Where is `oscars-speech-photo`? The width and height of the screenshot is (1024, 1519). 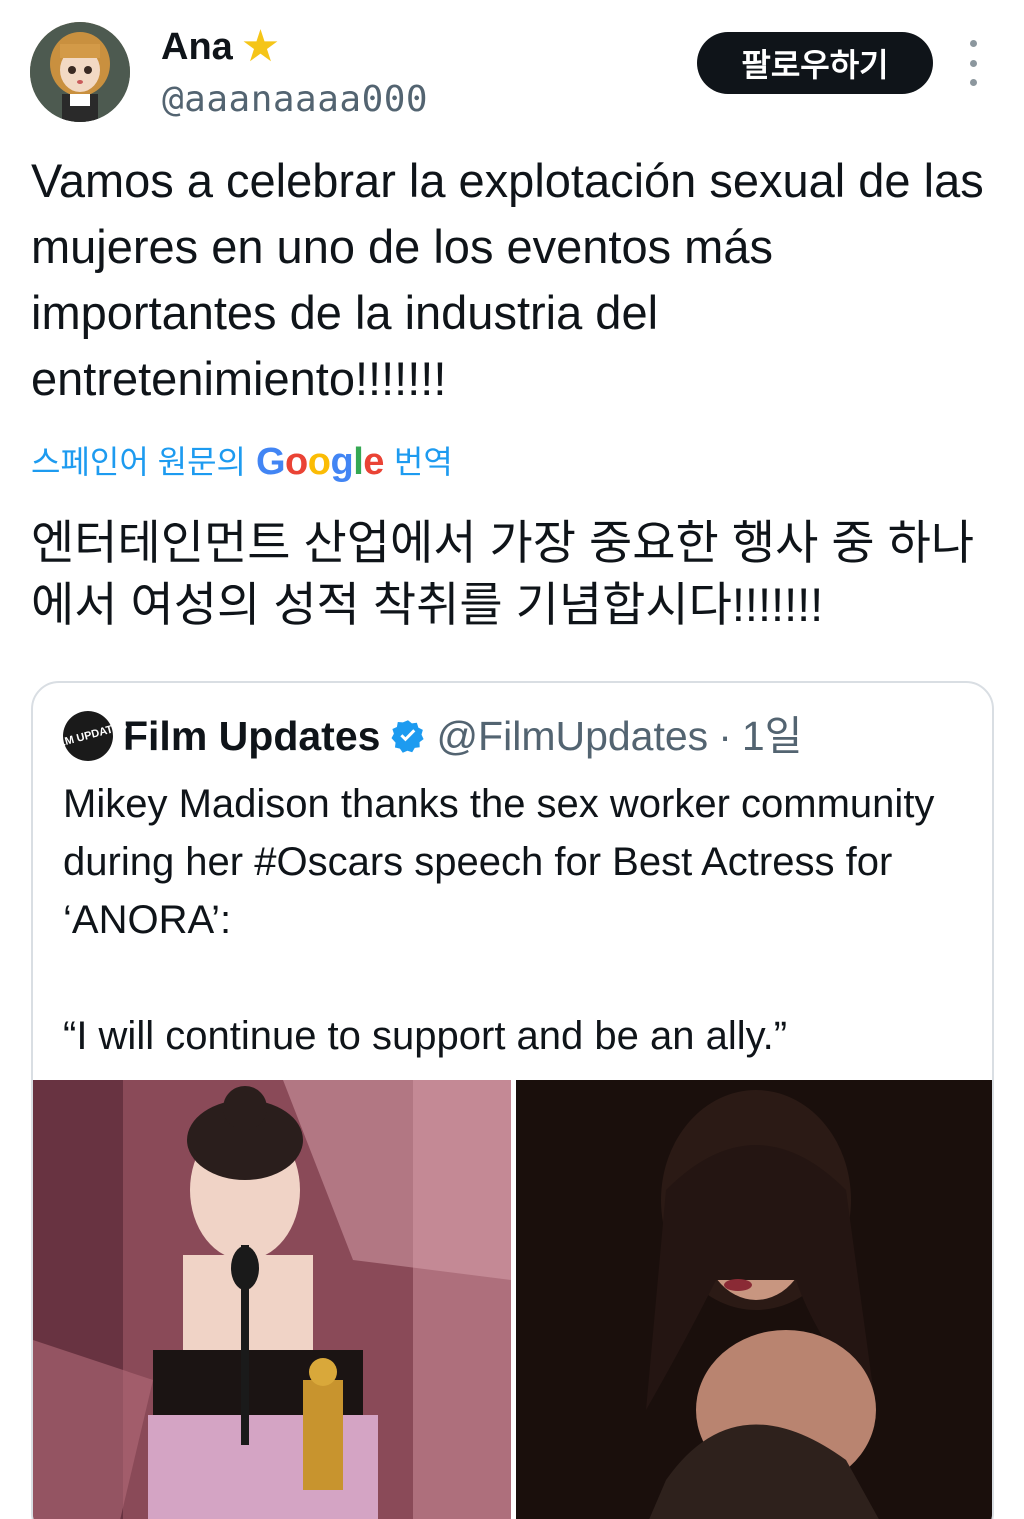
oscars-speech-photo is located at coordinates (272, 1299).